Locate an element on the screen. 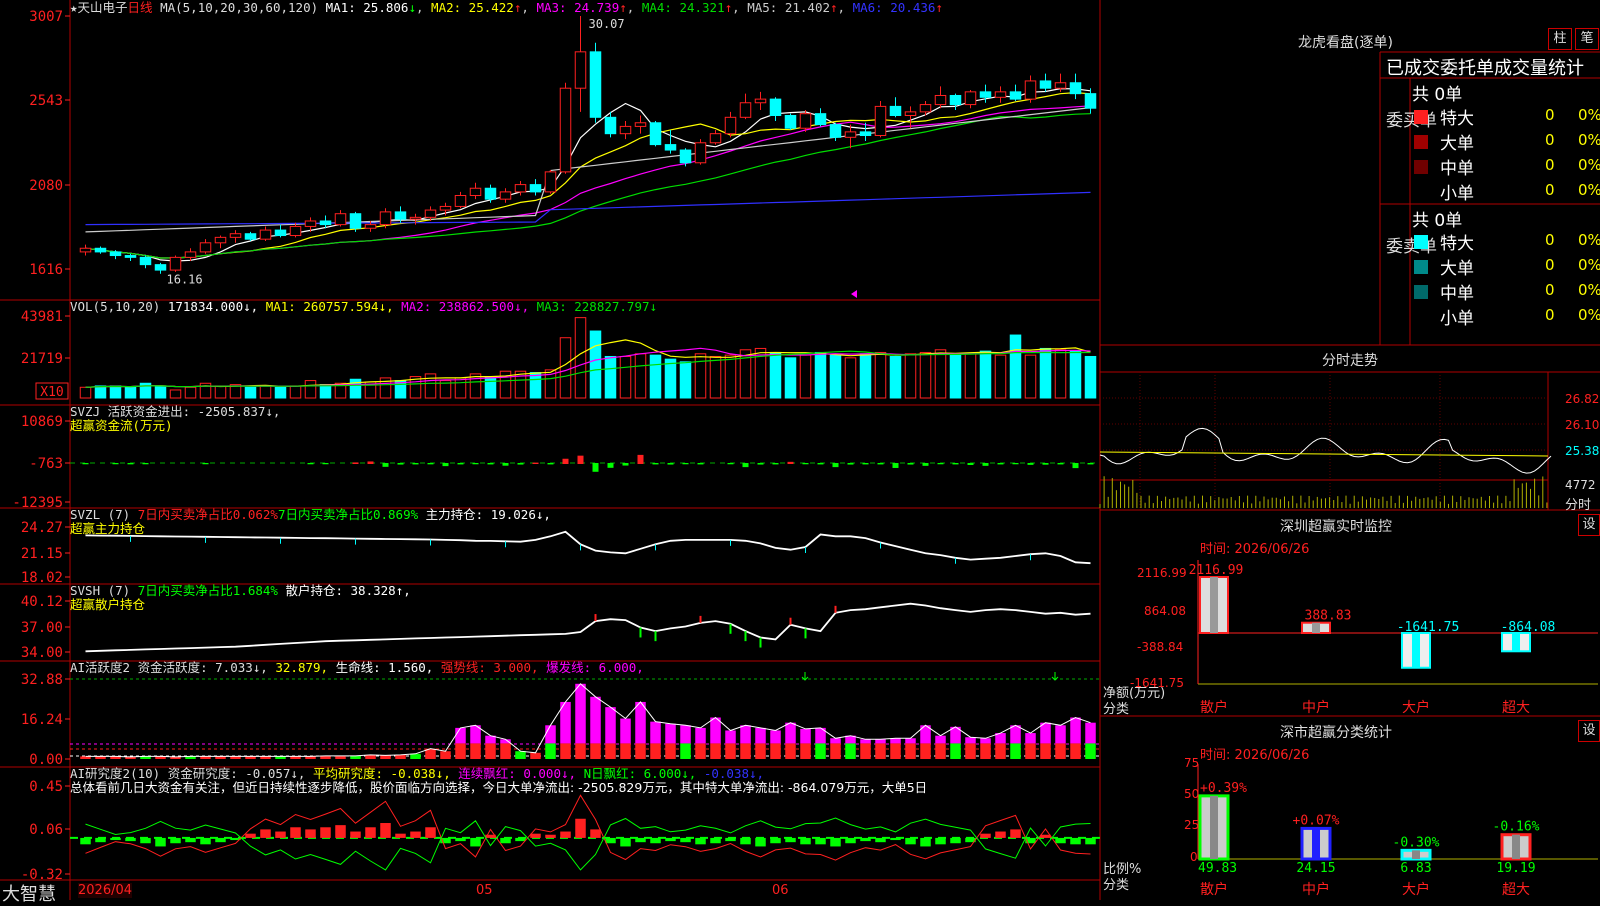 The image size is (1600, 906). order-percent: 0% is located at coordinates (1589, 315).